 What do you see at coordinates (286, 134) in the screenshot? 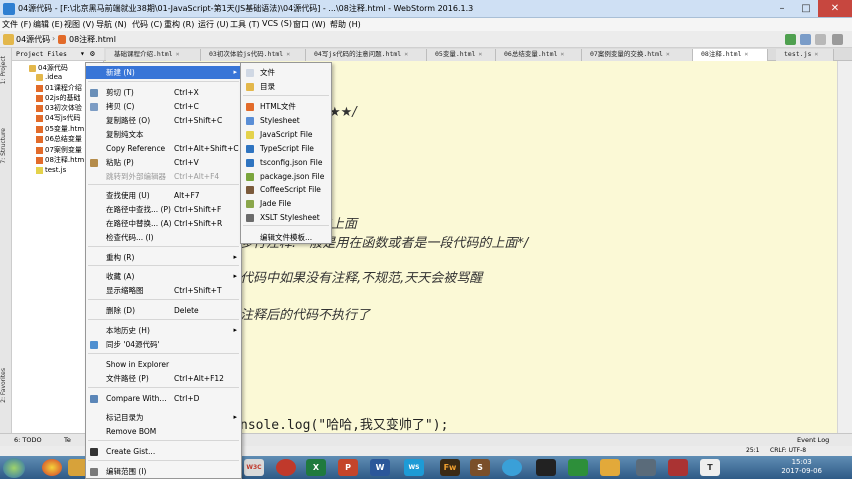
I see `submenu-item: JavaScript File` at bounding box center [286, 134].